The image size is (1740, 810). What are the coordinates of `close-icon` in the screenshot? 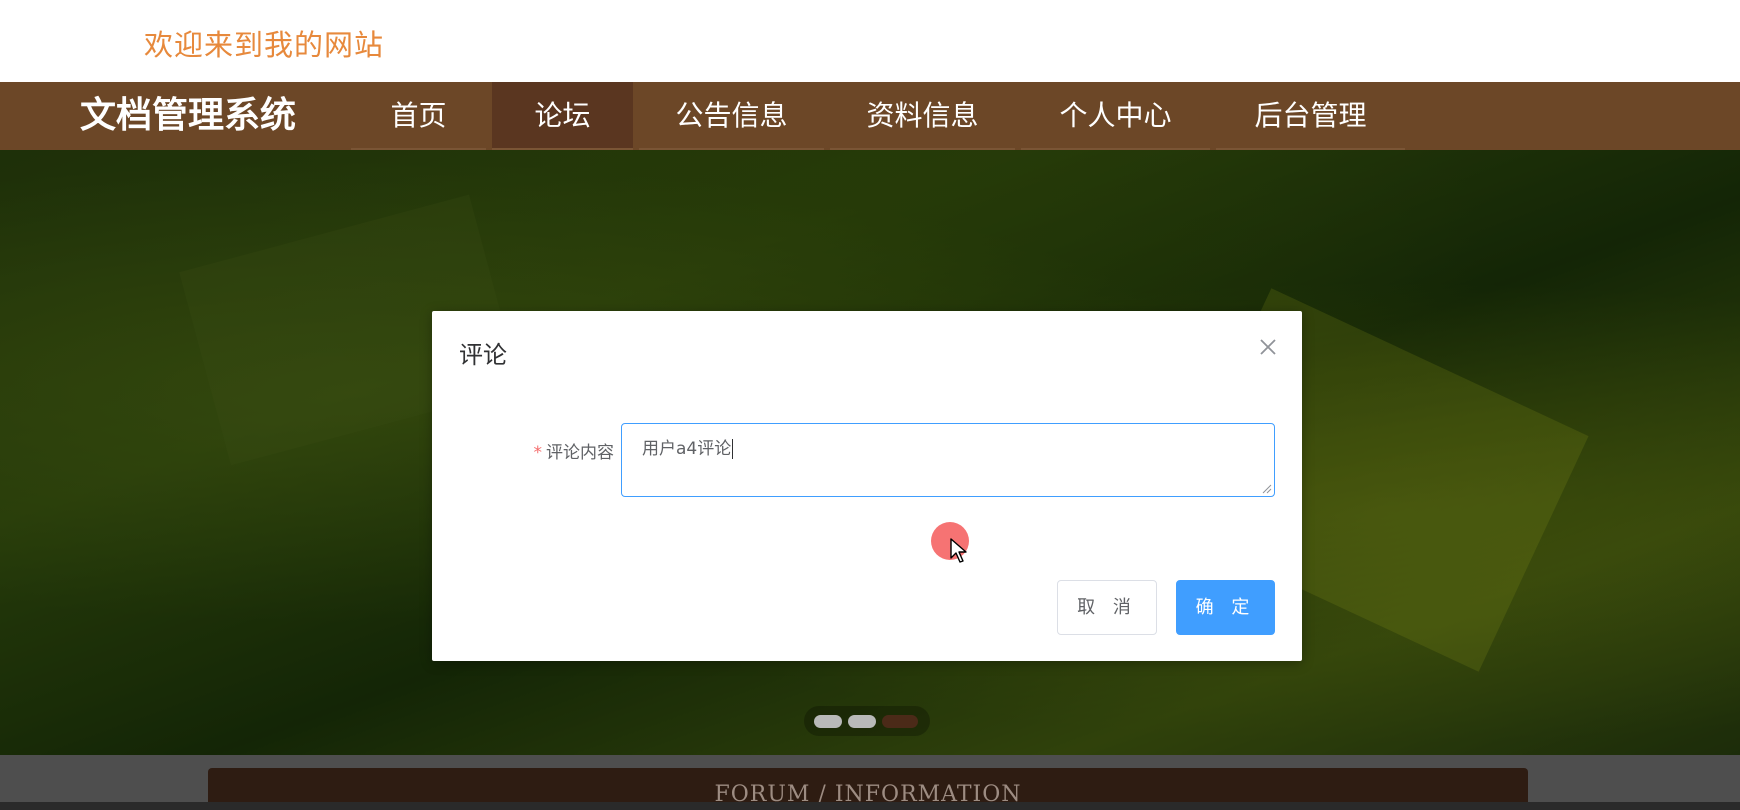 It's located at (1268, 347).